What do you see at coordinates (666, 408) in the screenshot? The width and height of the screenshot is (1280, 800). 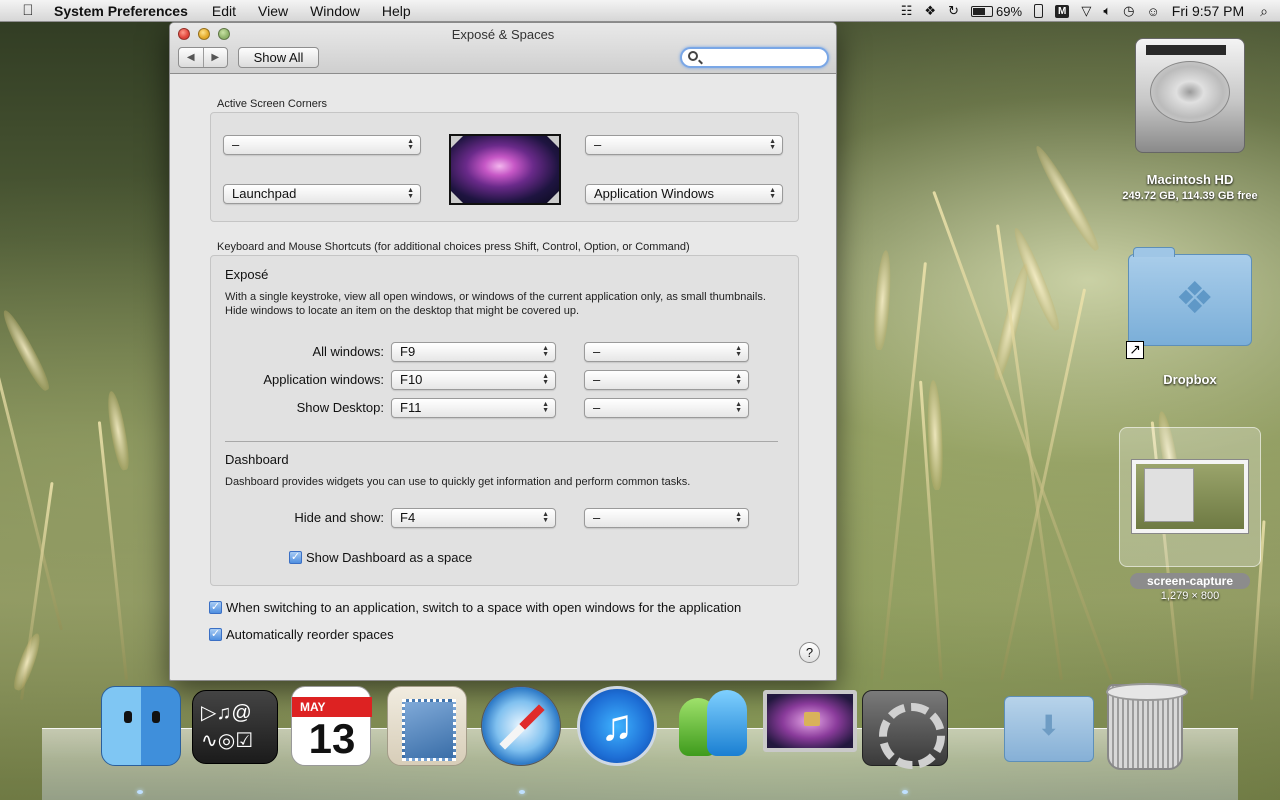 I see `show-desktop-mouse-popup: – ▲ ▼` at bounding box center [666, 408].